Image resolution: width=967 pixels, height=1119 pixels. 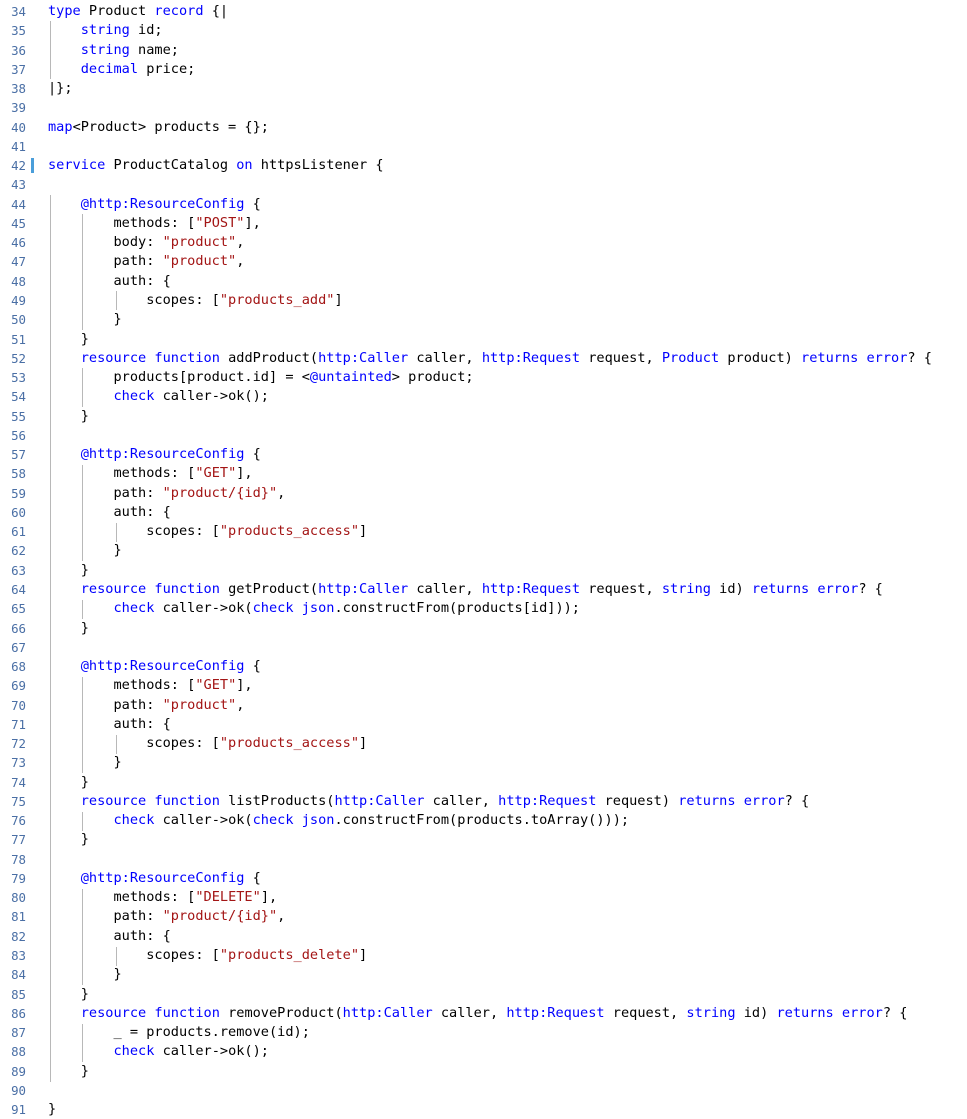 What do you see at coordinates (483, 493) in the screenshot?
I see `code-line: 59 path: "product/{id}",` at bounding box center [483, 493].